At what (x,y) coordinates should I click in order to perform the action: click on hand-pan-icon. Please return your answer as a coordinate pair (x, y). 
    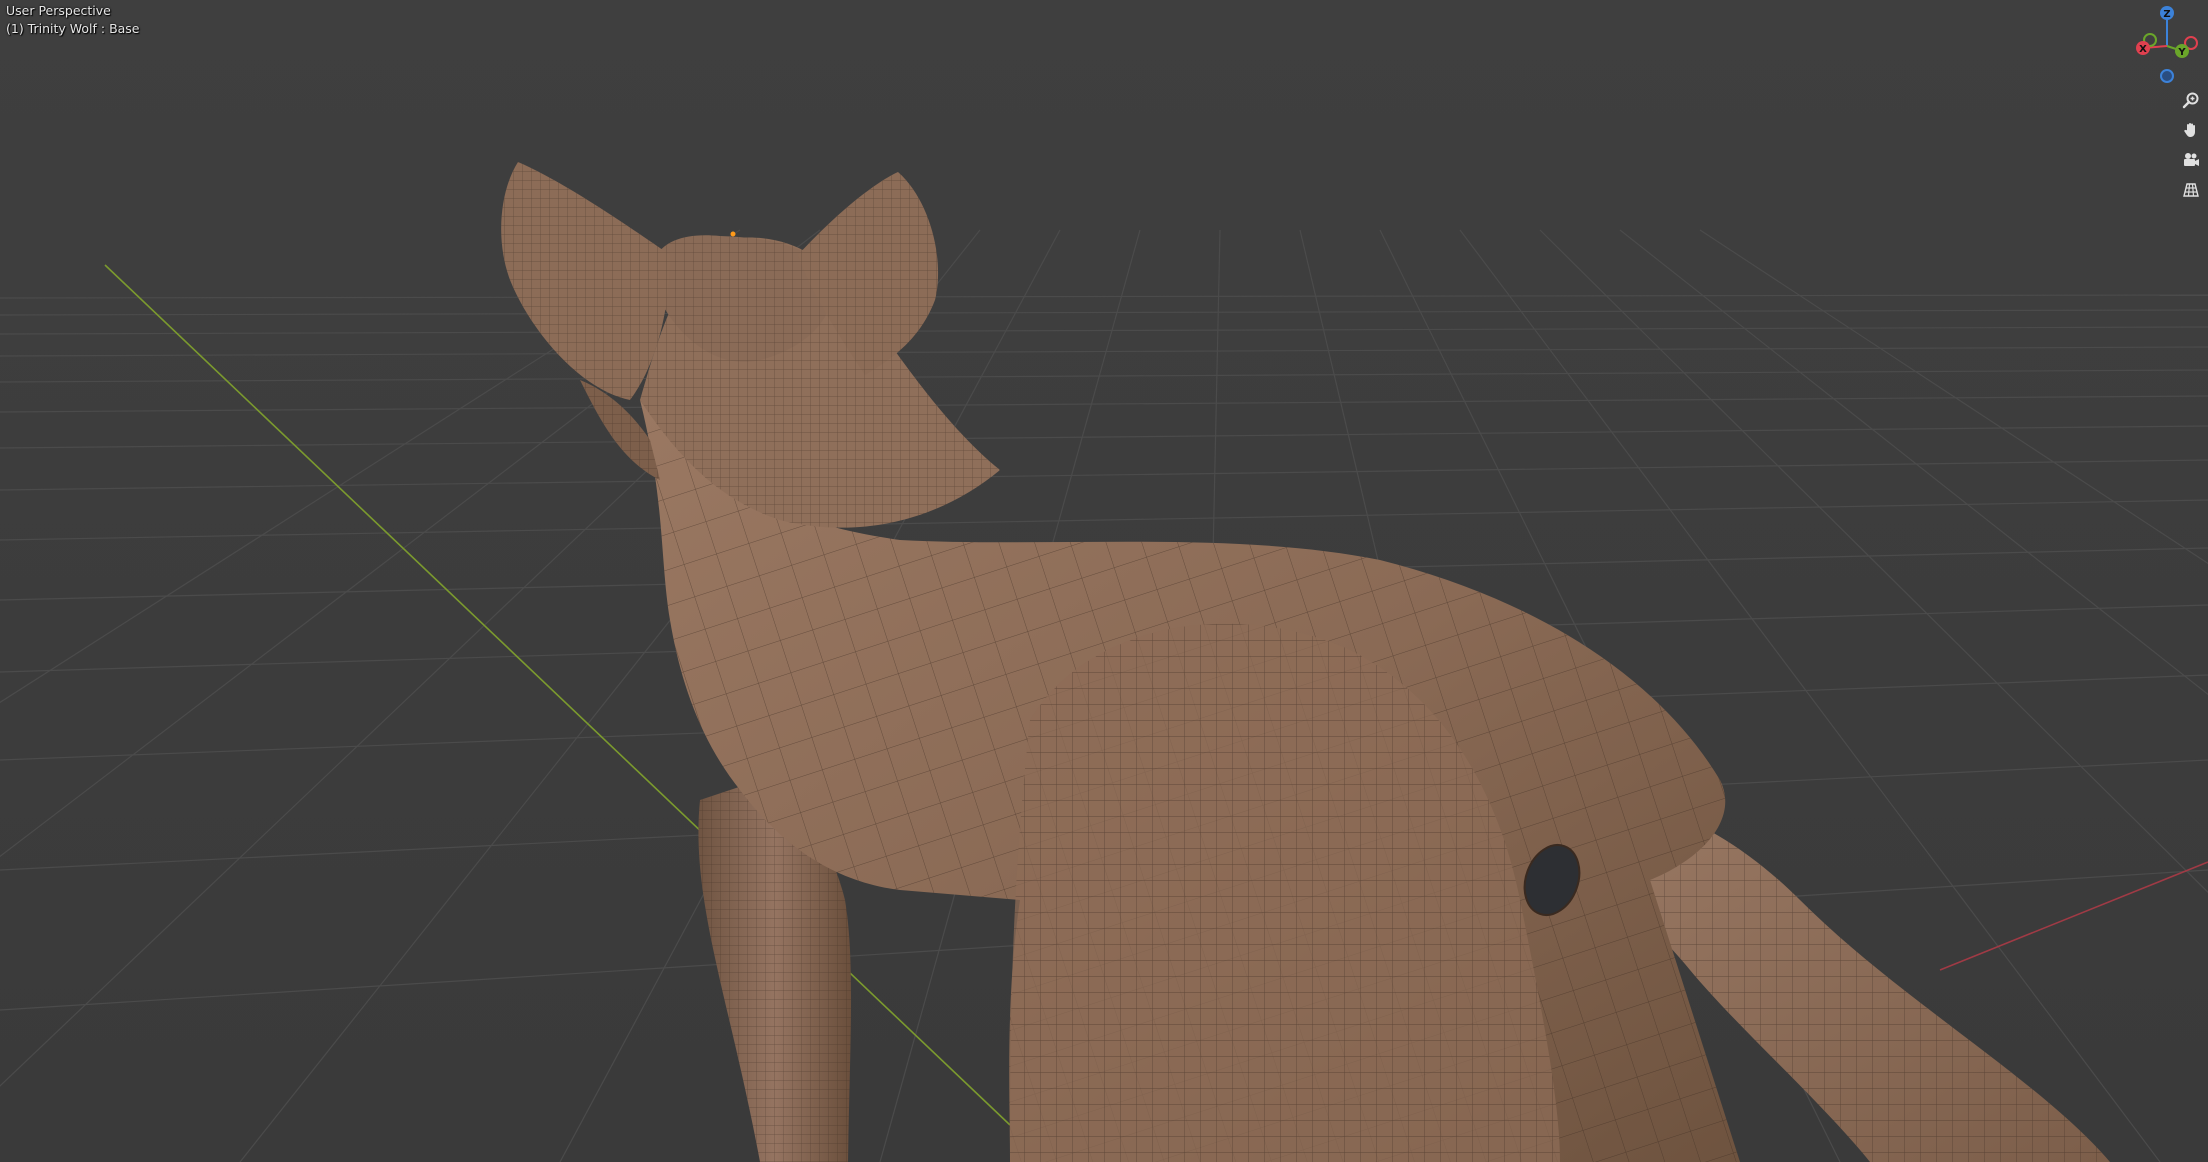
    Looking at the image, I should click on (2189, 130).